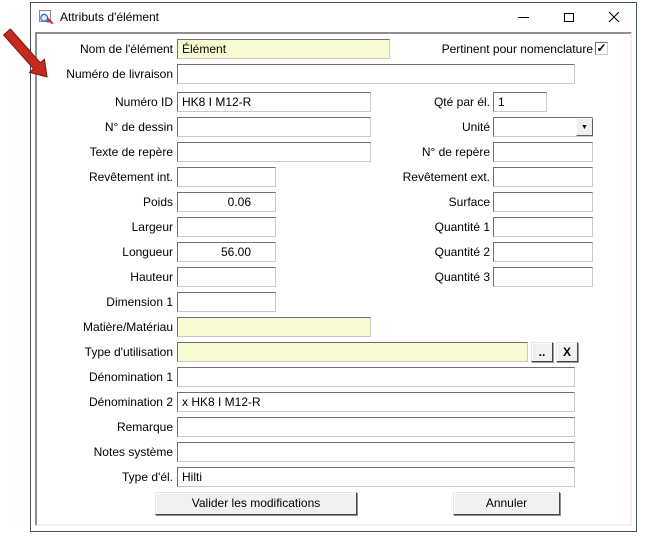 This screenshot has width=665, height=539. Describe the element at coordinates (506, 503) in the screenshot. I see `cancel-button: Annuler` at that location.